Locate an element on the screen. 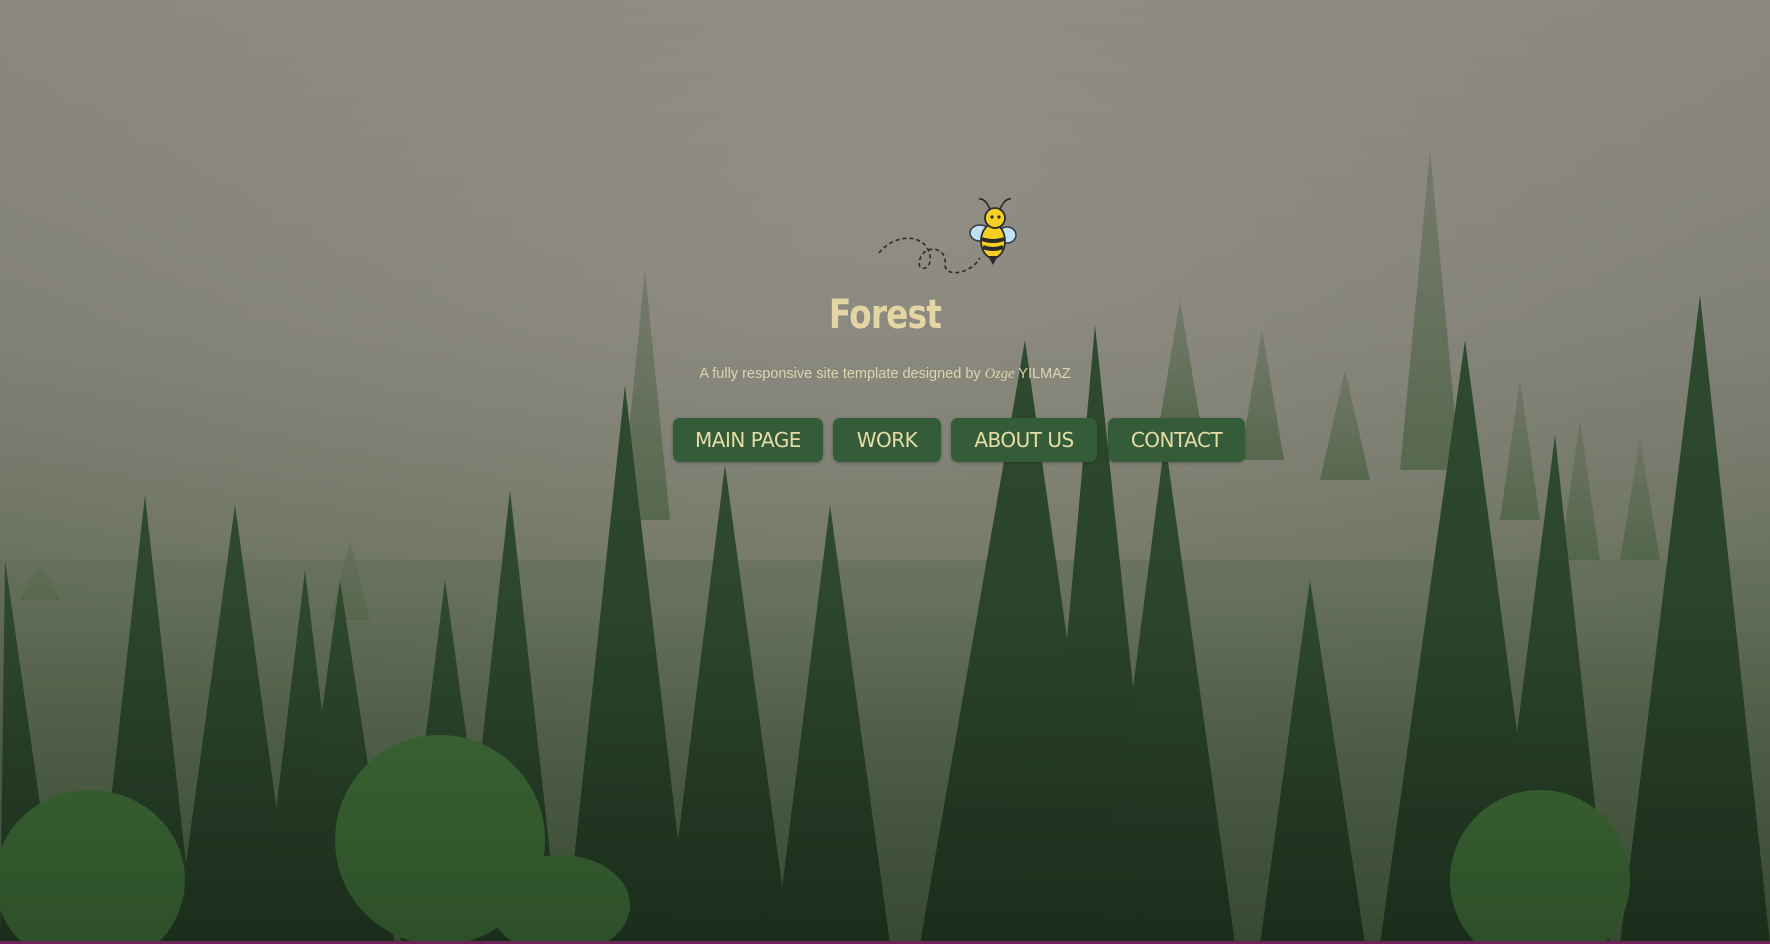 The height and width of the screenshot is (944, 1770). main-nav: MAIN PAGE WORK ABOUT US CONTACT is located at coordinates (885, 440).